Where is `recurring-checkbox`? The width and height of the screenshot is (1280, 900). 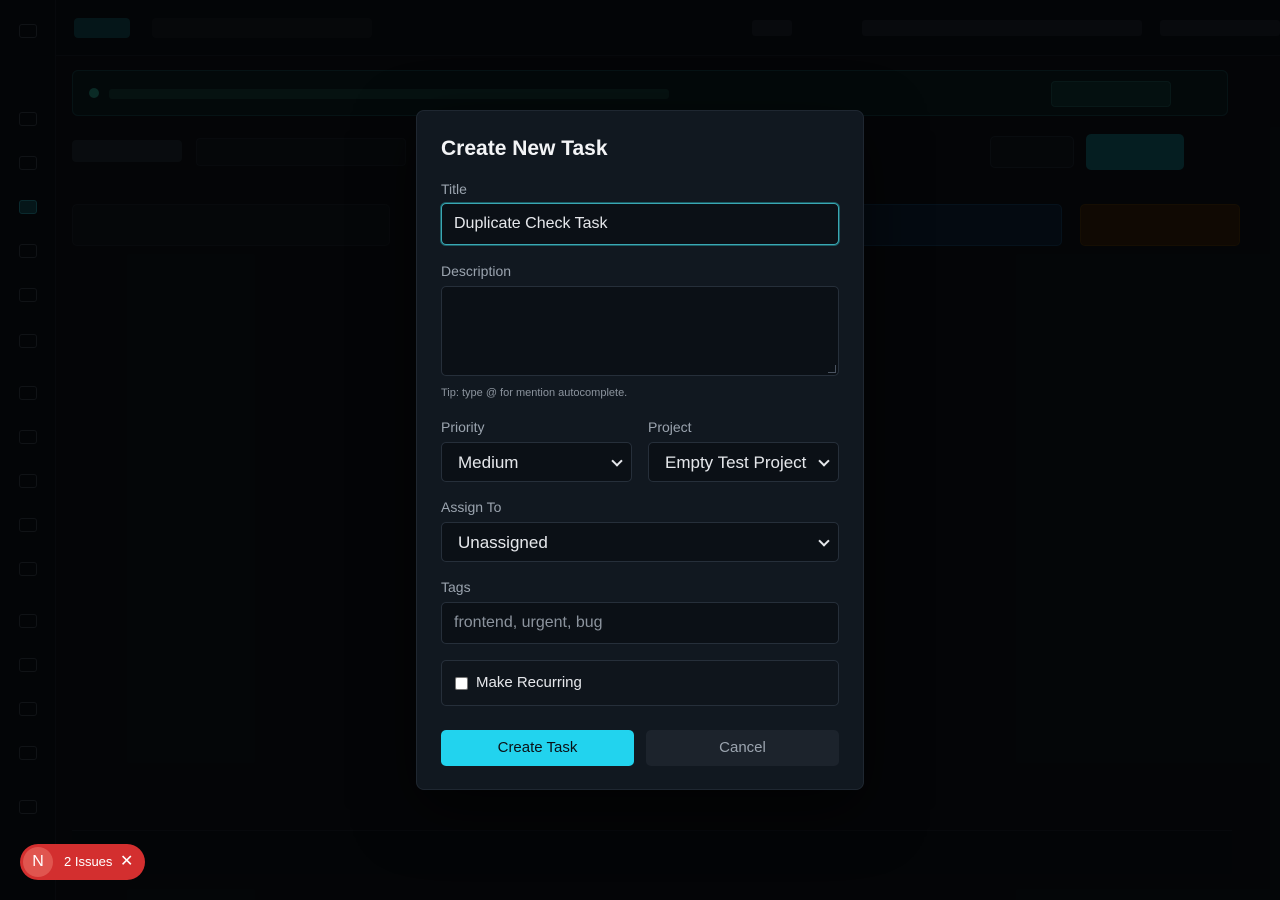 recurring-checkbox is located at coordinates (461, 683).